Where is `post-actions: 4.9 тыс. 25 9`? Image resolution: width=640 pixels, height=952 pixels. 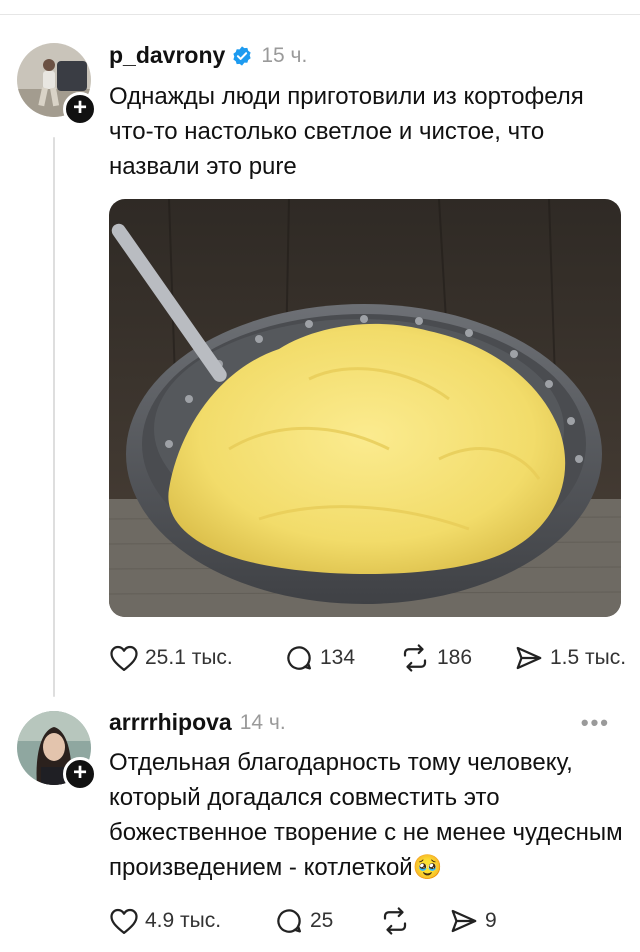 post-actions: 4.9 тыс. 25 9 is located at coordinates (303, 921).